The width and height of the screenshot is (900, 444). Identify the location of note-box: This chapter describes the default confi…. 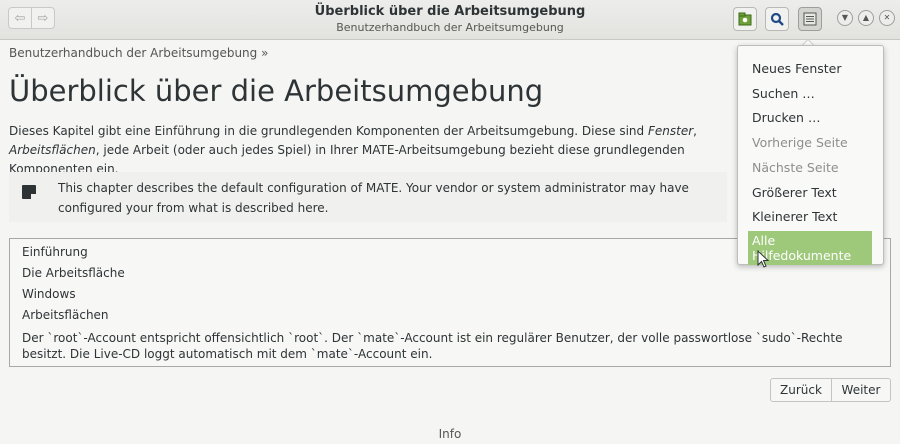
(368, 197).